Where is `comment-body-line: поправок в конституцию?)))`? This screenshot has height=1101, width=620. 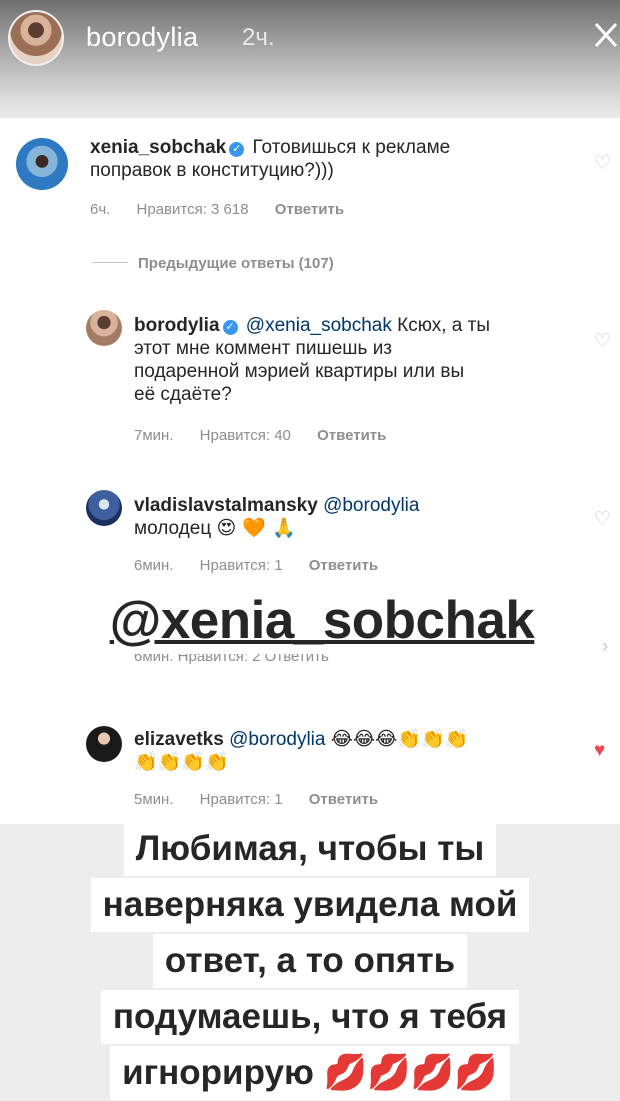 comment-body-line: поправок в конституцию?))) is located at coordinates (212, 170).